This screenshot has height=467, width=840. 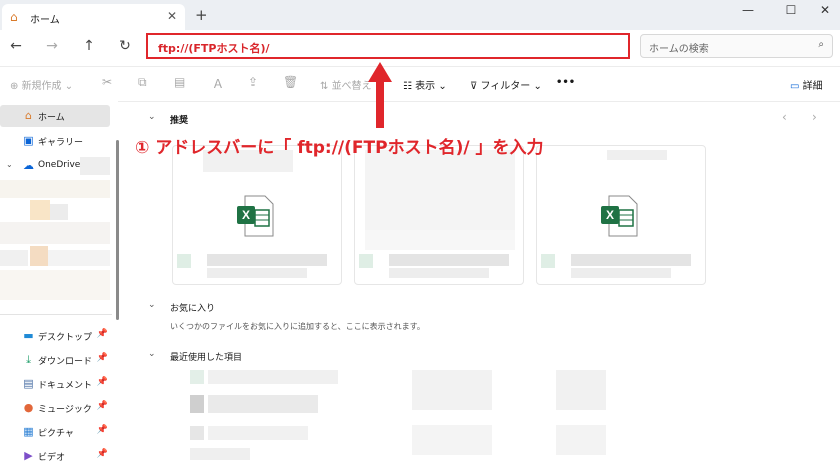 I want to click on sidebar-item-label: ドキュメント, so click(x=65, y=386).